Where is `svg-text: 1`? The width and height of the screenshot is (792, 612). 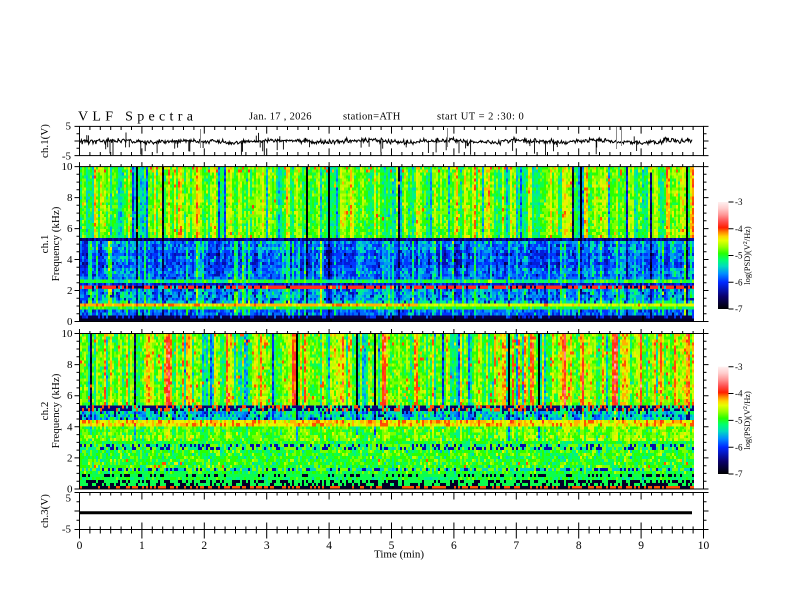 svg-text: 1 is located at coordinates (142, 546).